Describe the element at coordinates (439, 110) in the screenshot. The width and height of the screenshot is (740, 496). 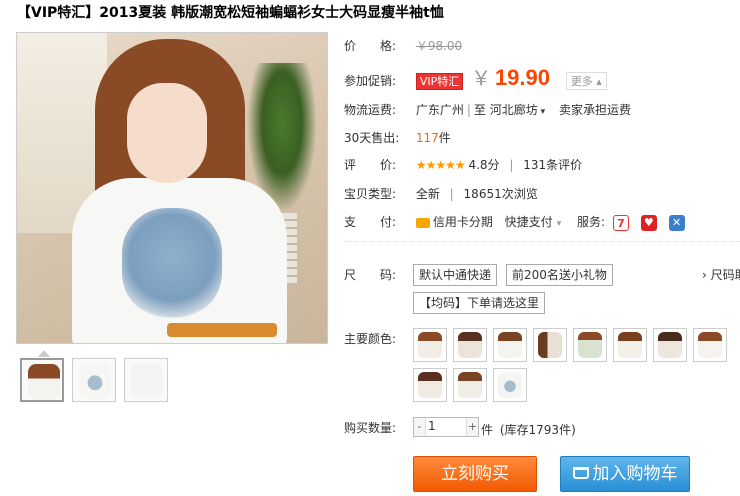
I see `ship-from: 广东广州` at that location.